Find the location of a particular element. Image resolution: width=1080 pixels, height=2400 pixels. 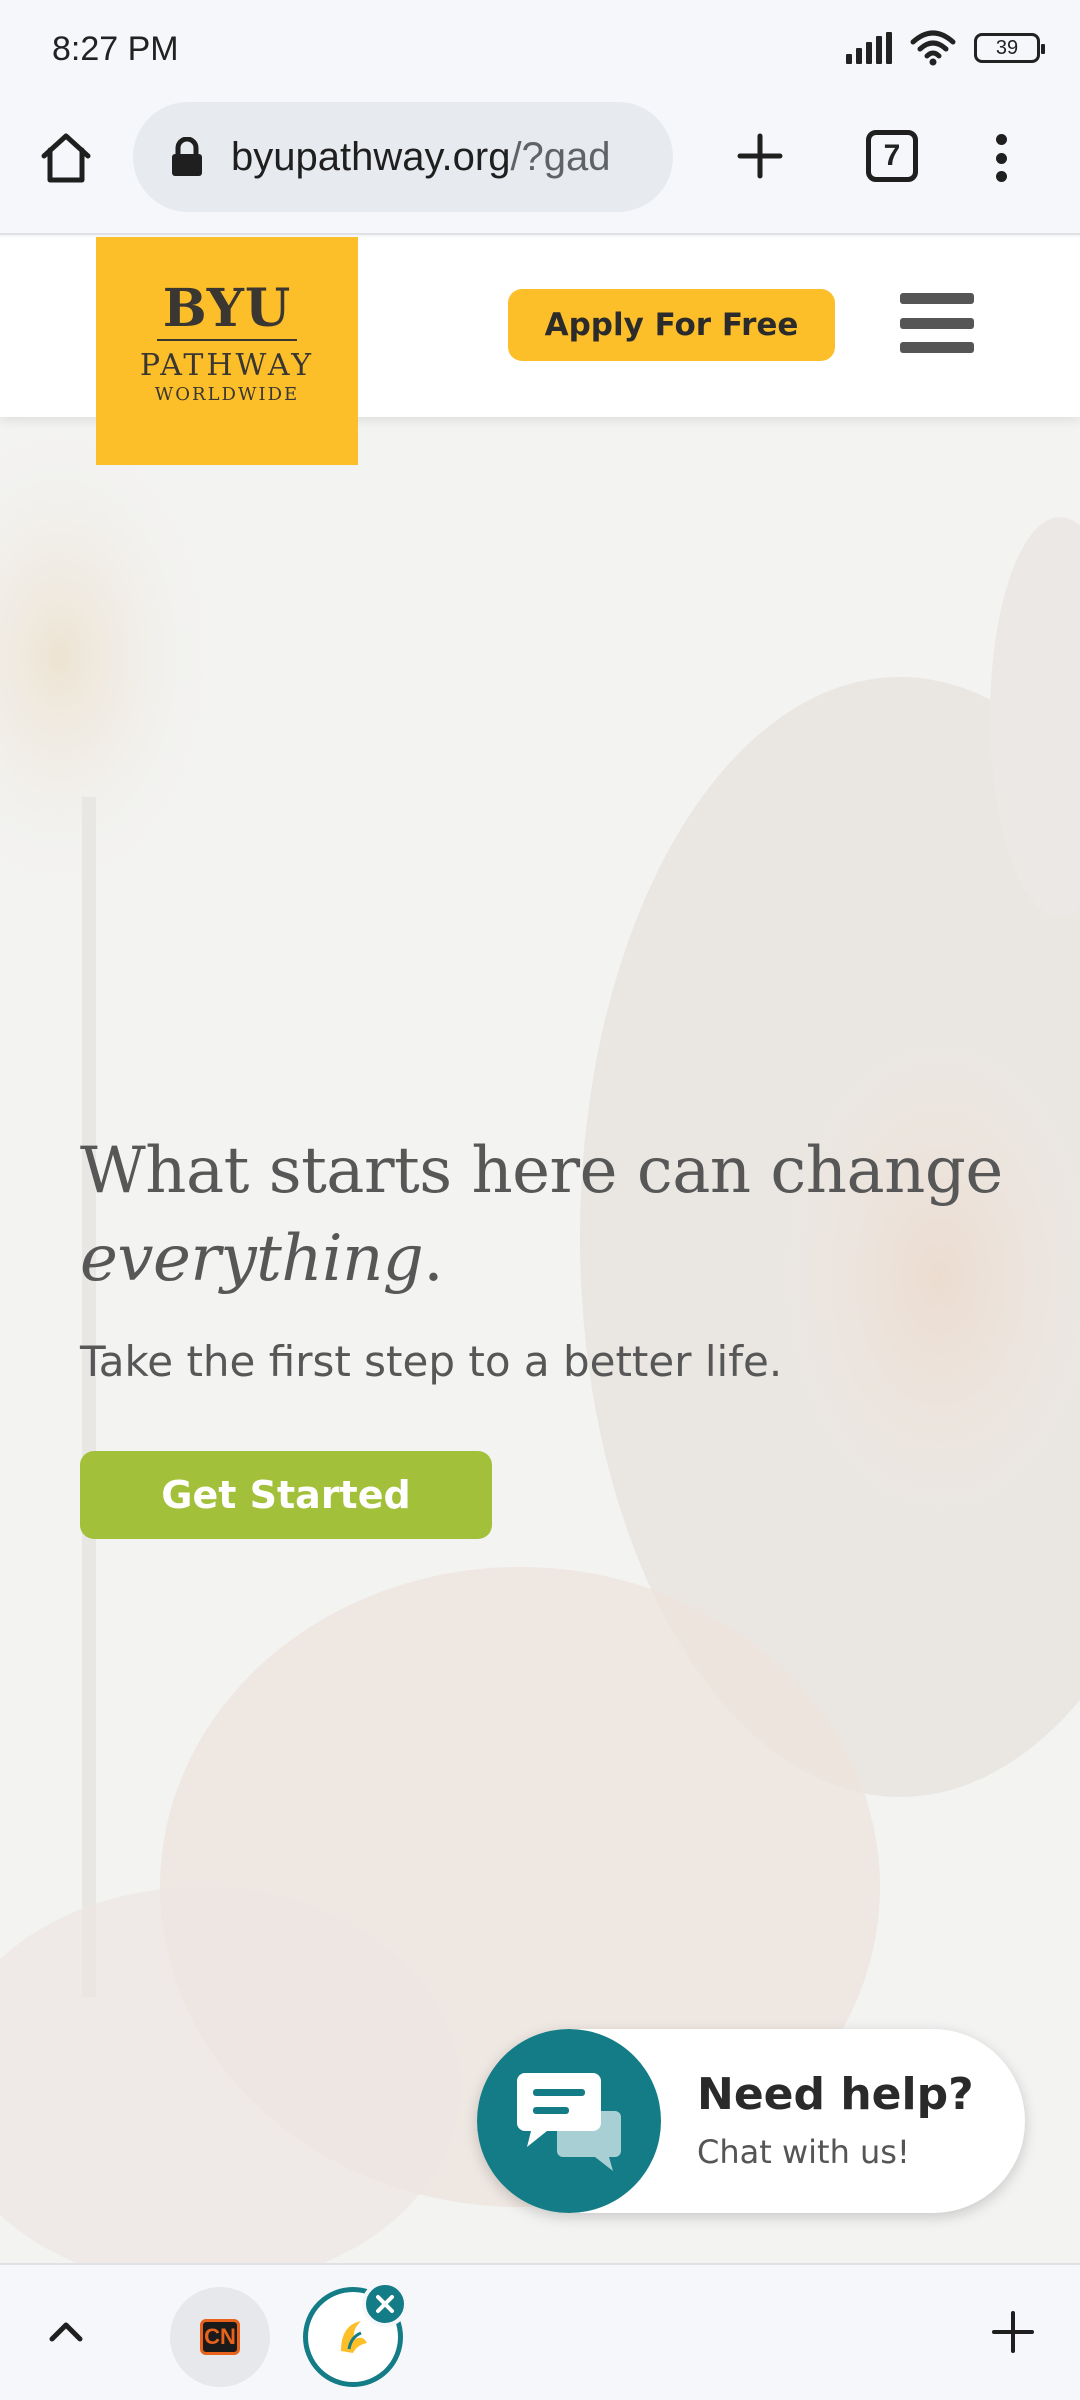

byu-pathway-logo: BYU PATHWAY WORLDWIDE is located at coordinates (227, 351).